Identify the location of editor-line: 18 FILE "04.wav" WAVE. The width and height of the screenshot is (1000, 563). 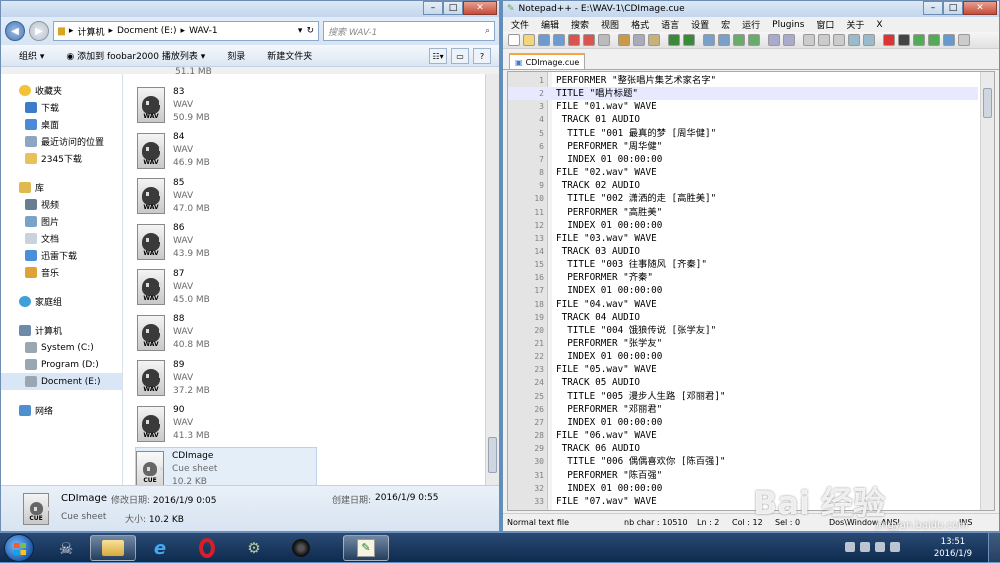
(743, 304).